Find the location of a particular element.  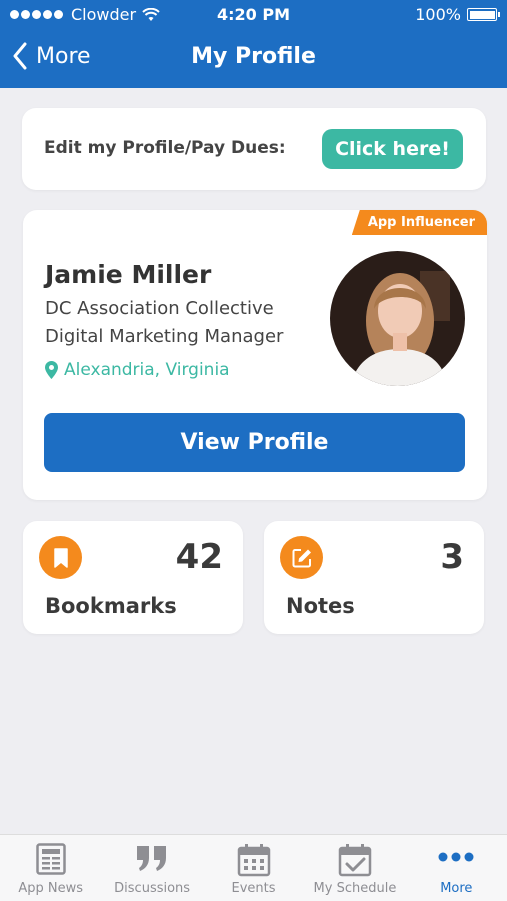

tab-label: My Schedule is located at coordinates (355, 888).